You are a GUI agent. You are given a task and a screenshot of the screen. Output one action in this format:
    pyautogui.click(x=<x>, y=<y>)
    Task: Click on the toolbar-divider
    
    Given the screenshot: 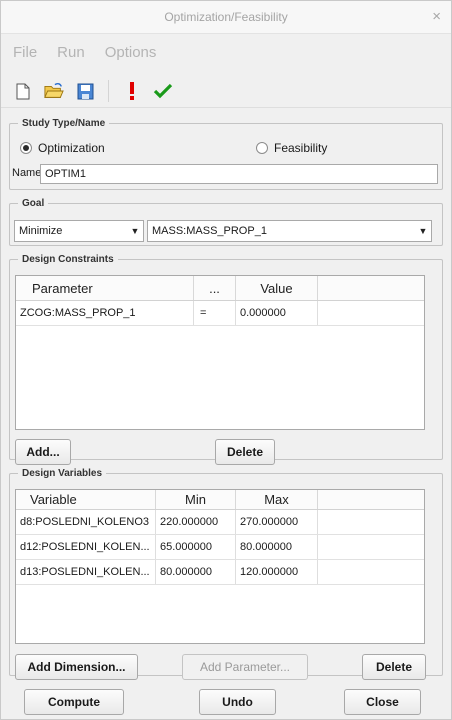 What is the action you would take?
    pyautogui.click(x=226, y=107)
    